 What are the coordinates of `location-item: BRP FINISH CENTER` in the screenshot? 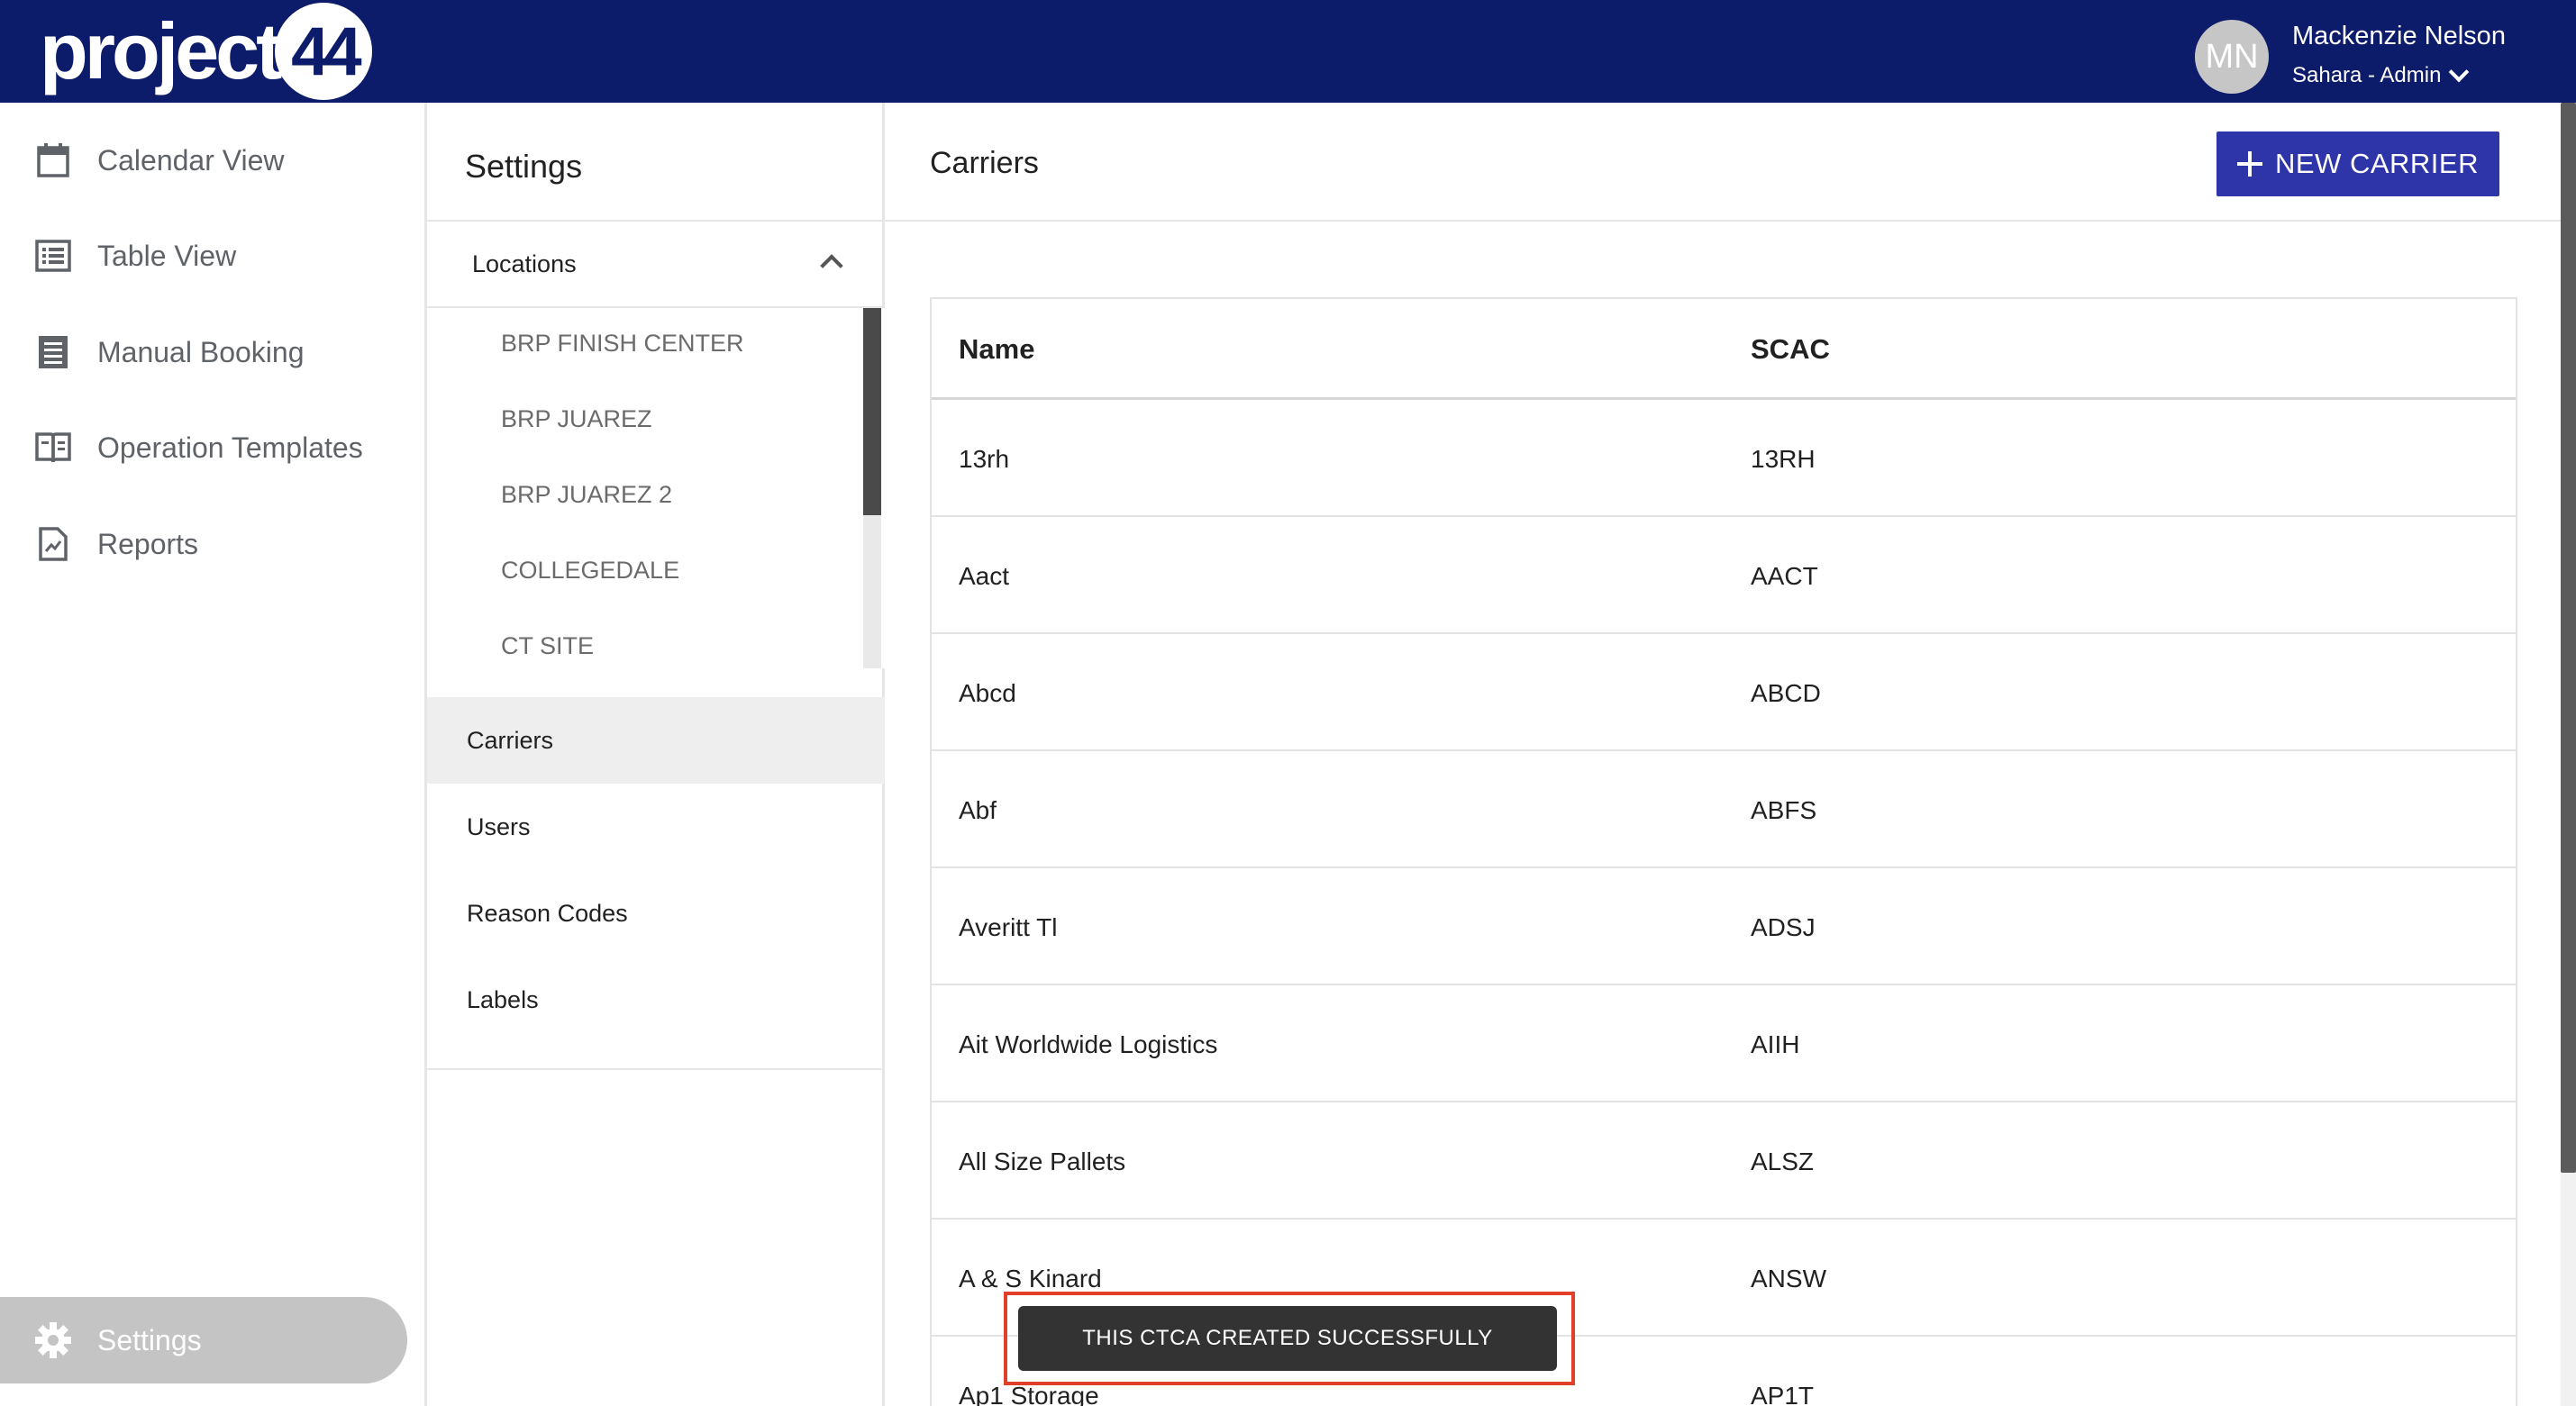 It's located at (622, 344).